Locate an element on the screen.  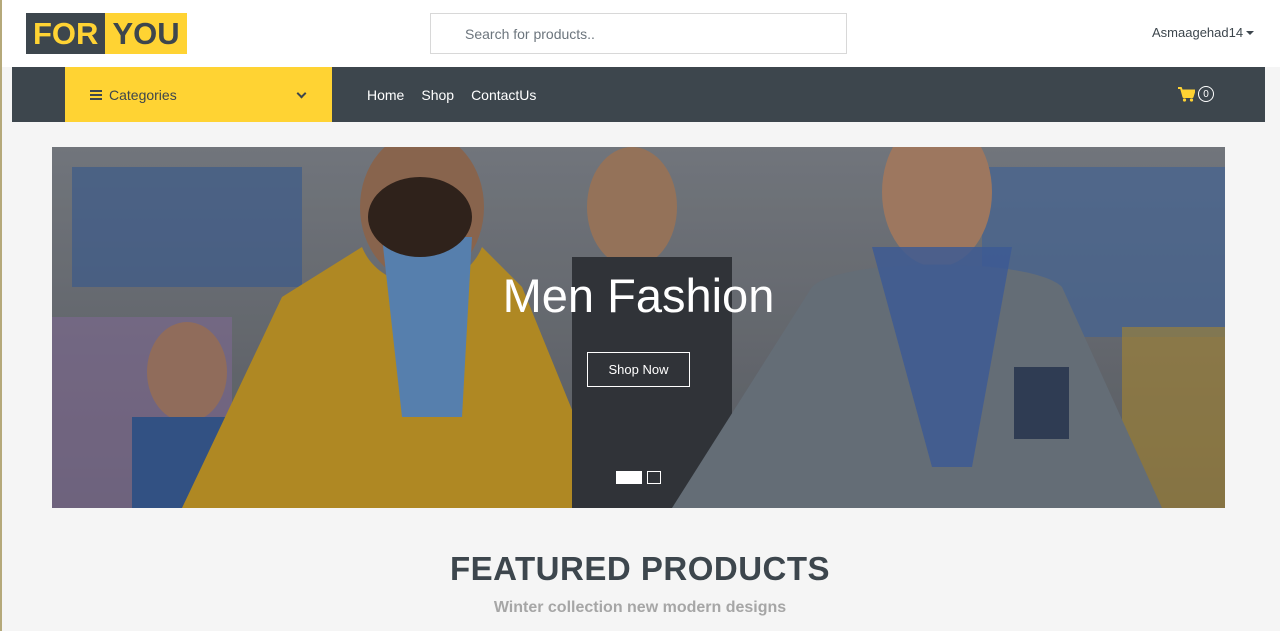
cart-button: 0 is located at coordinates (1196, 94).